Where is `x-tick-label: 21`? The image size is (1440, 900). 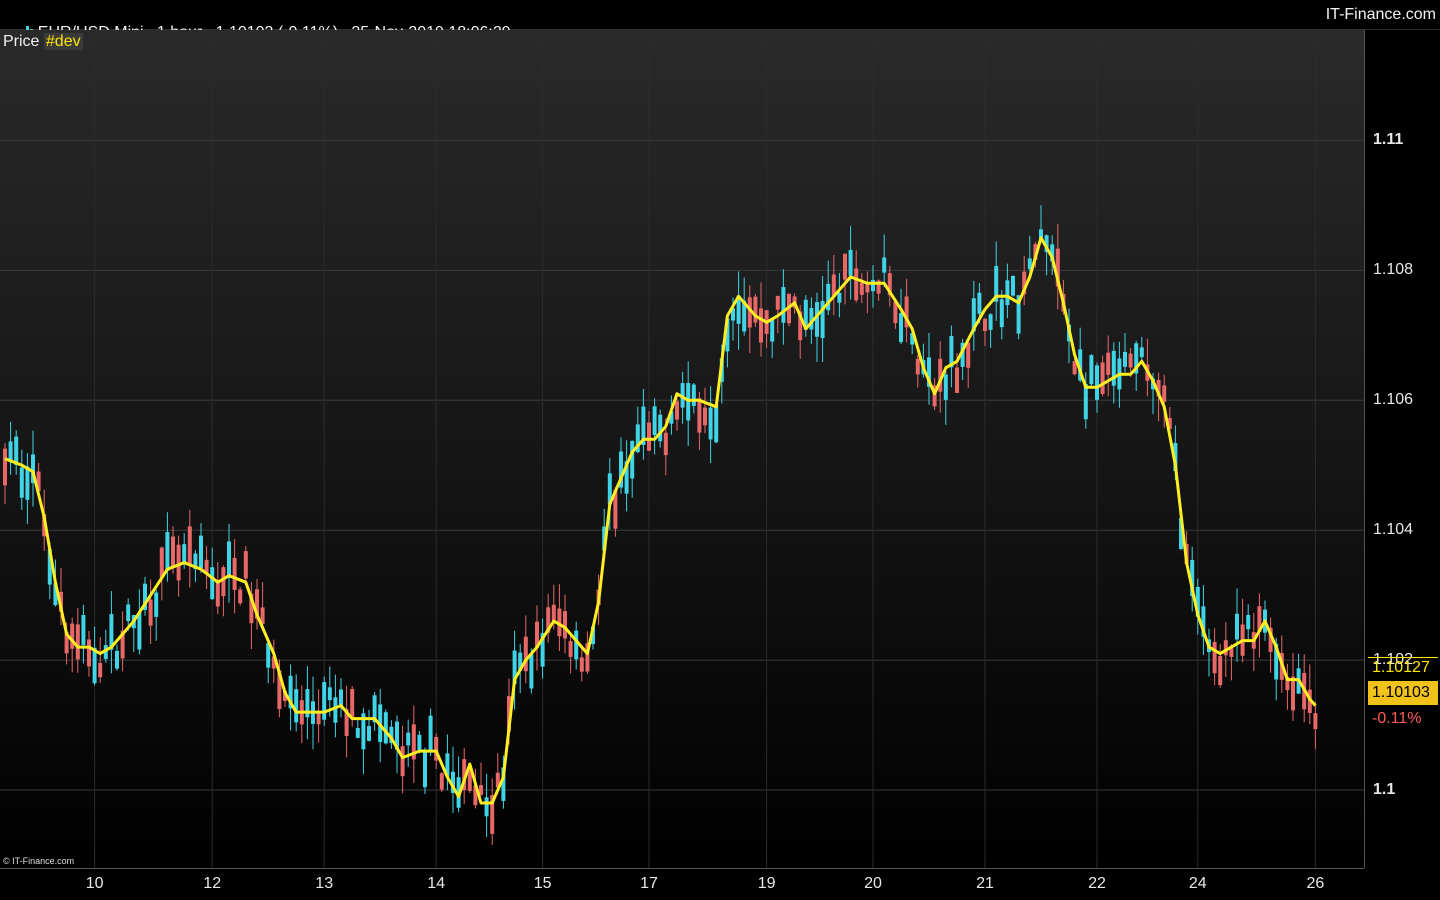 x-tick-label: 21 is located at coordinates (985, 883).